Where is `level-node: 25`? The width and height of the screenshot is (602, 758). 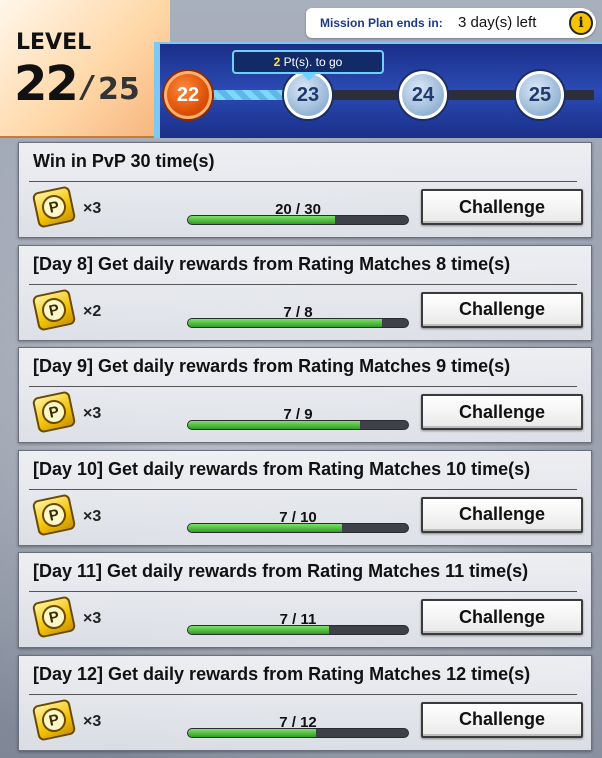 level-node: 25 is located at coordinates (540, 95).